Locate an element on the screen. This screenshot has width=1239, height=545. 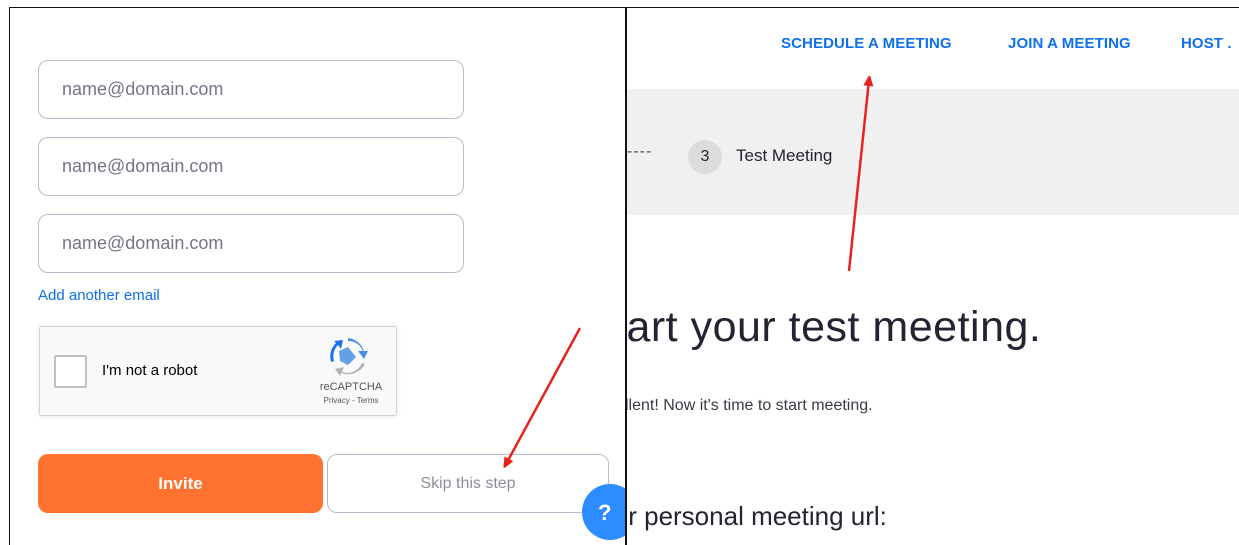
personal-meeting-url-heading: ır personal meeting url: is located at coordinates (756, 516).